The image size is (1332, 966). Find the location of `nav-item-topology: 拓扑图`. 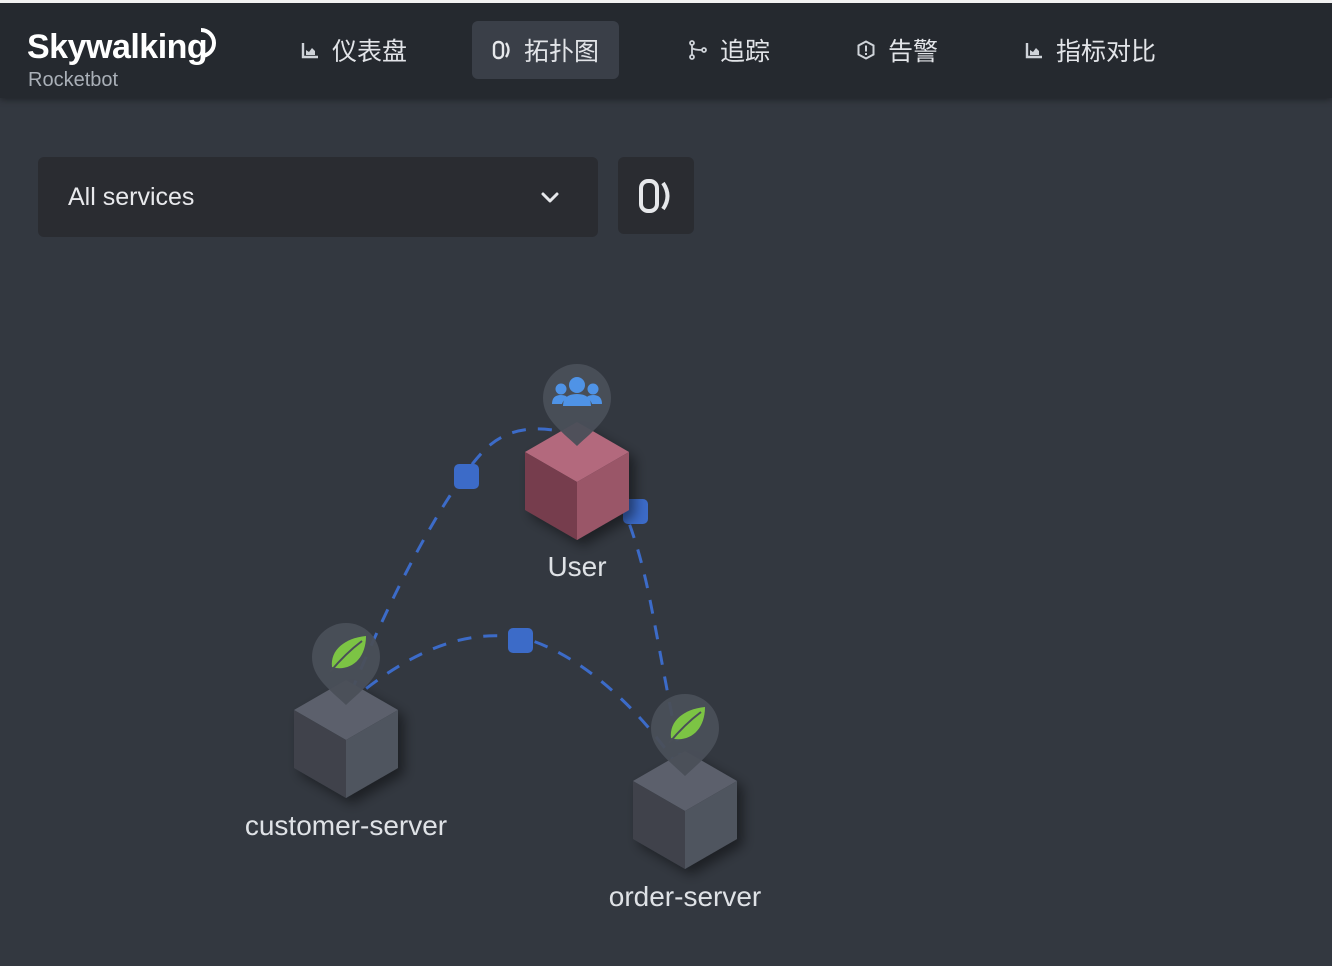

nav-item-topology: 拓扑图 is located at coordinates (546, 50).